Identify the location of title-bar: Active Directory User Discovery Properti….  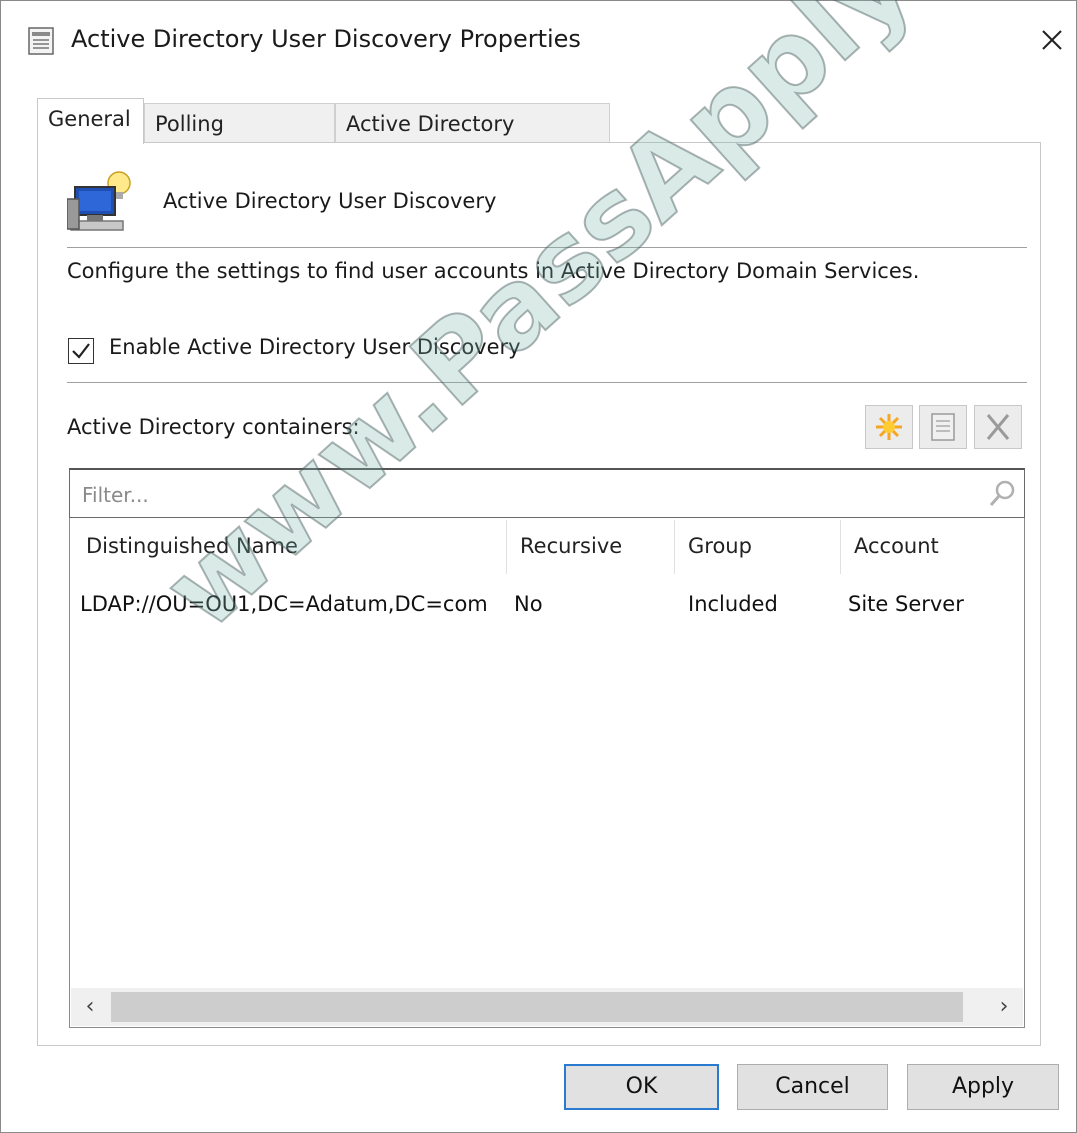
(538, 41).